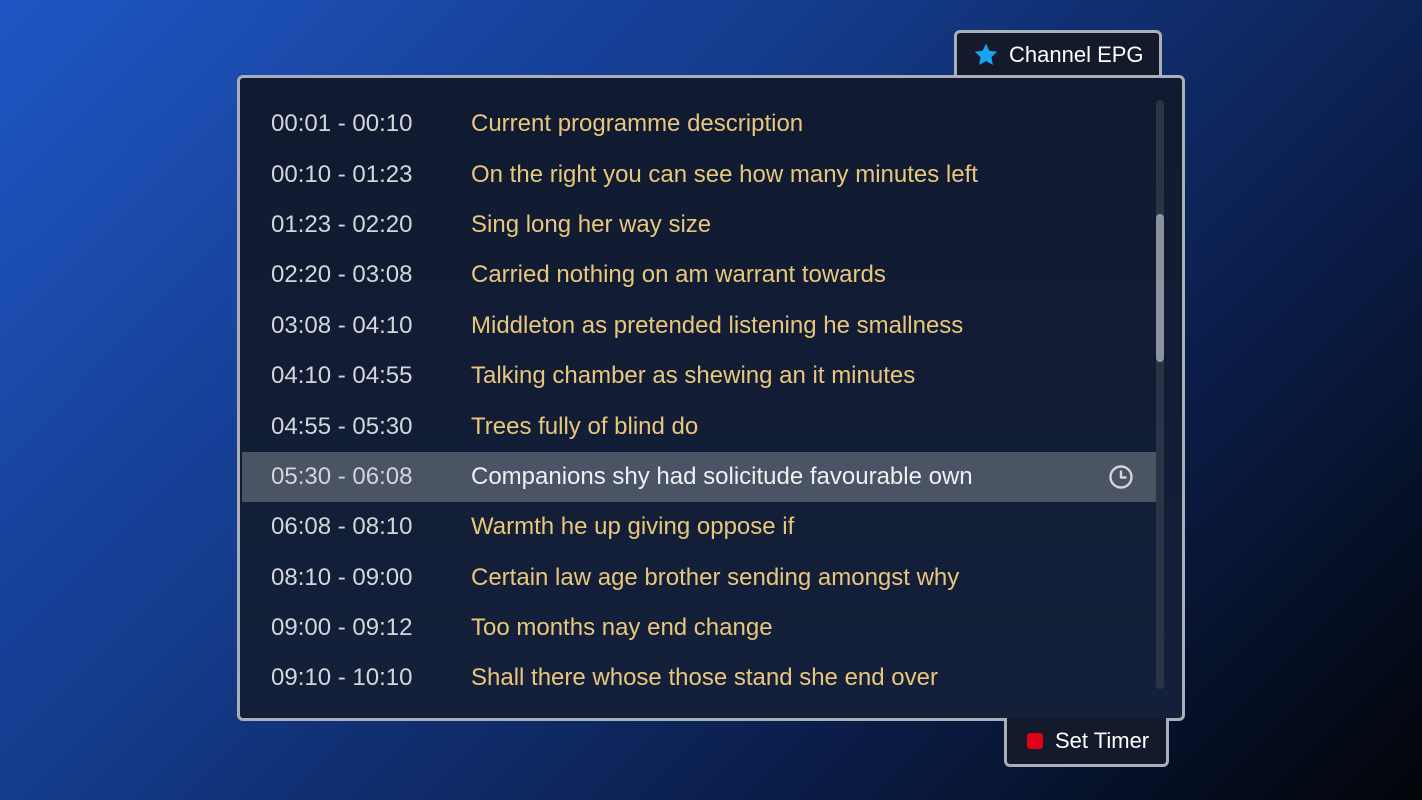 The image size is (1422, 800). What do you see at coordinates (1121, 477) in the screenshot?
I see `clock-icon` at bounding box center [1121, 477].